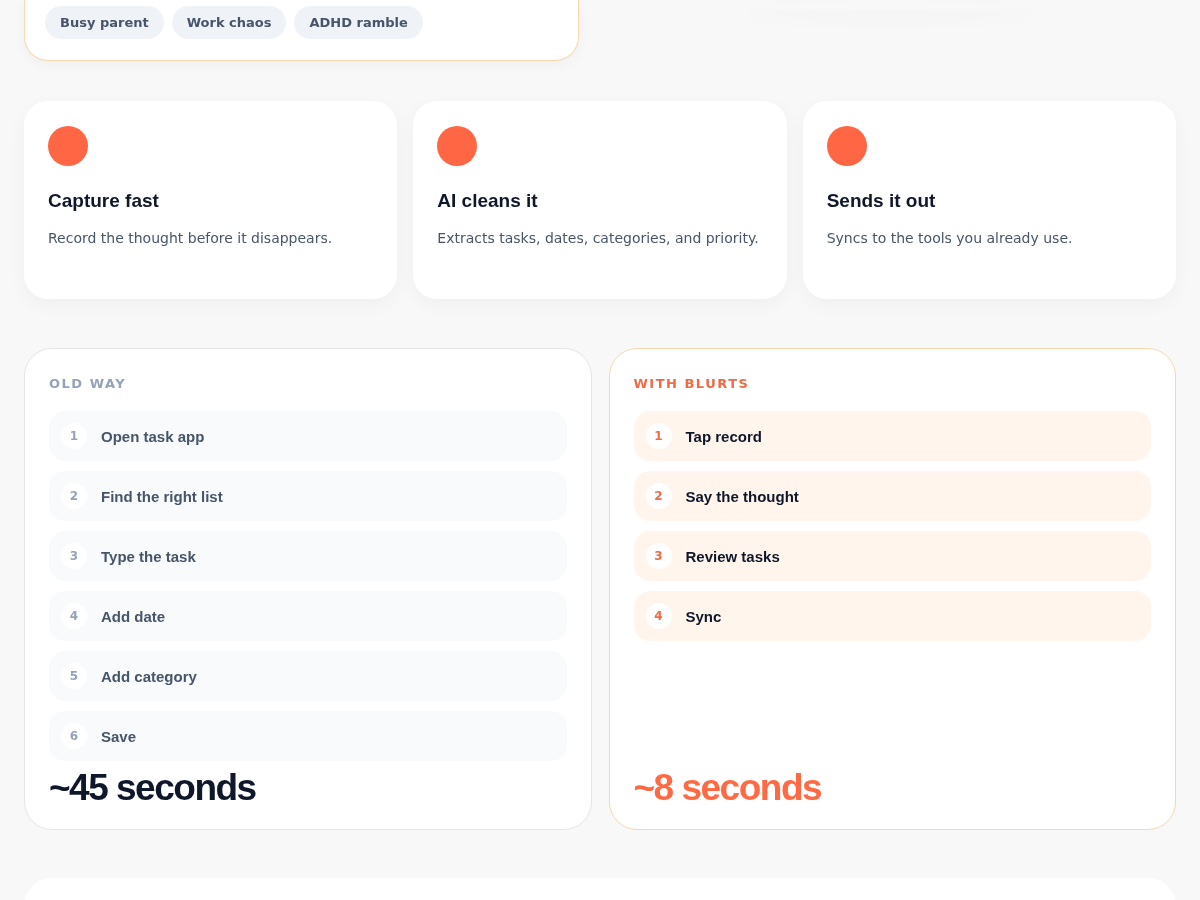 This screenshot has height=900, width=1200. Describe the element at coordinates (488, 201) in the screenshot. I see `feature-title: AI cleans it` at that location.